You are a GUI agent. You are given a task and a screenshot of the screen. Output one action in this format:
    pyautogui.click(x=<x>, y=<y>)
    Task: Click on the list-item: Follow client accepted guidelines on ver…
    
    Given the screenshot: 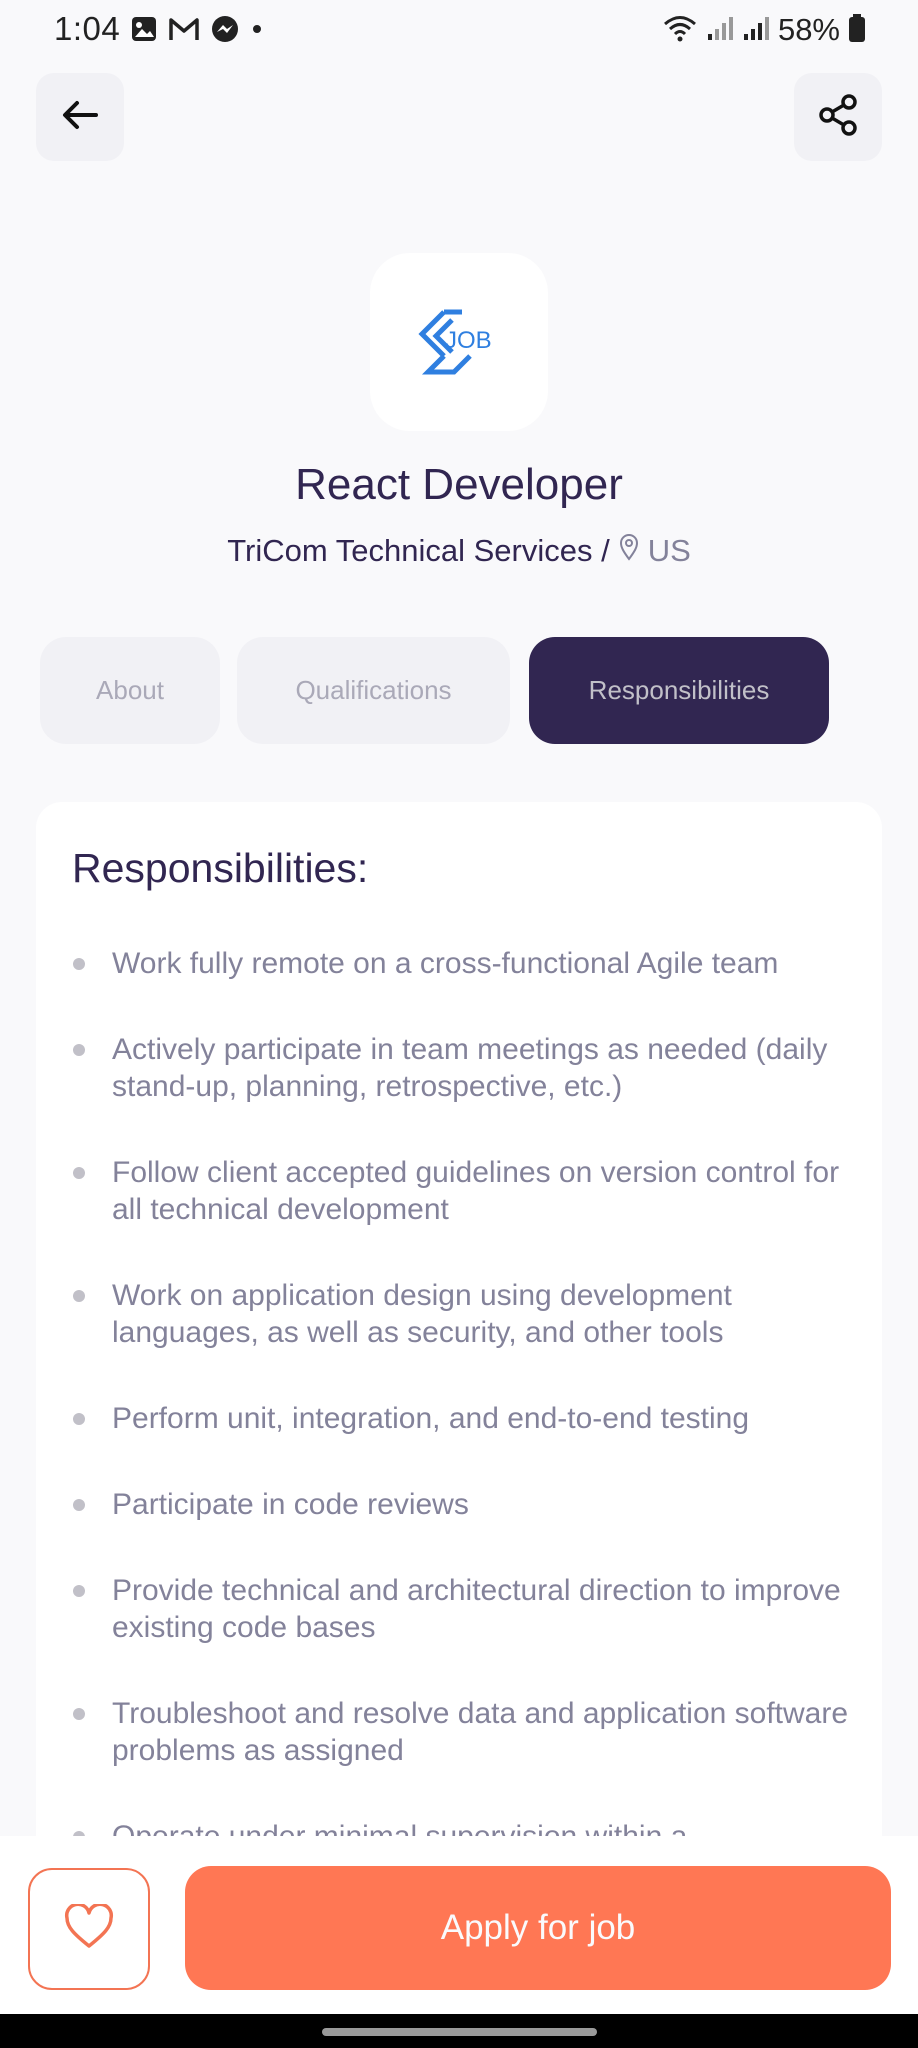 What is the action you would take?
    pyautogui.click(x=472, y=1191)
    